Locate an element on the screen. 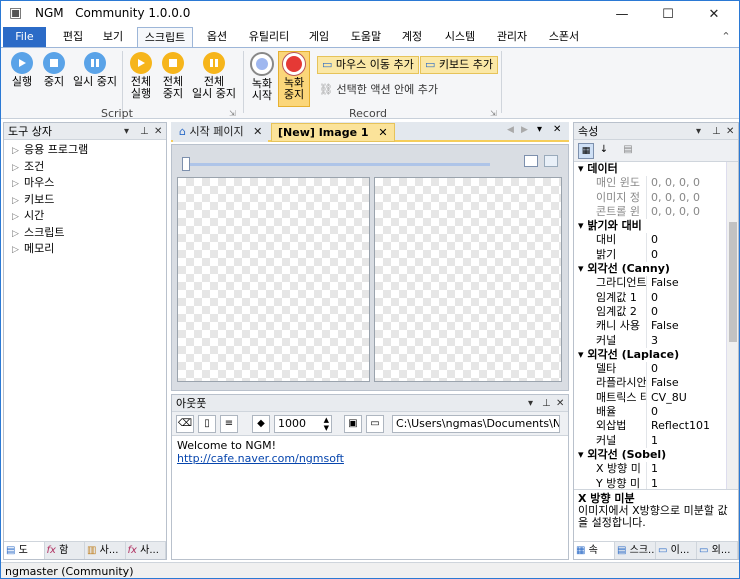  tree-item-condition: ▷ 조건 is located at coordinates (85, 167).